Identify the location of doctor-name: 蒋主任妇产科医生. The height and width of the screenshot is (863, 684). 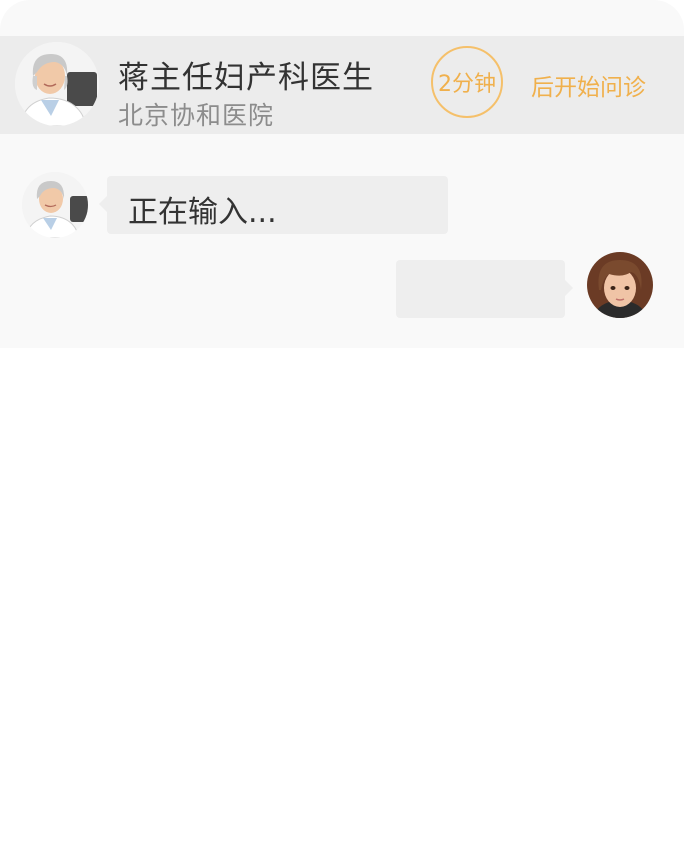
(246, 78).